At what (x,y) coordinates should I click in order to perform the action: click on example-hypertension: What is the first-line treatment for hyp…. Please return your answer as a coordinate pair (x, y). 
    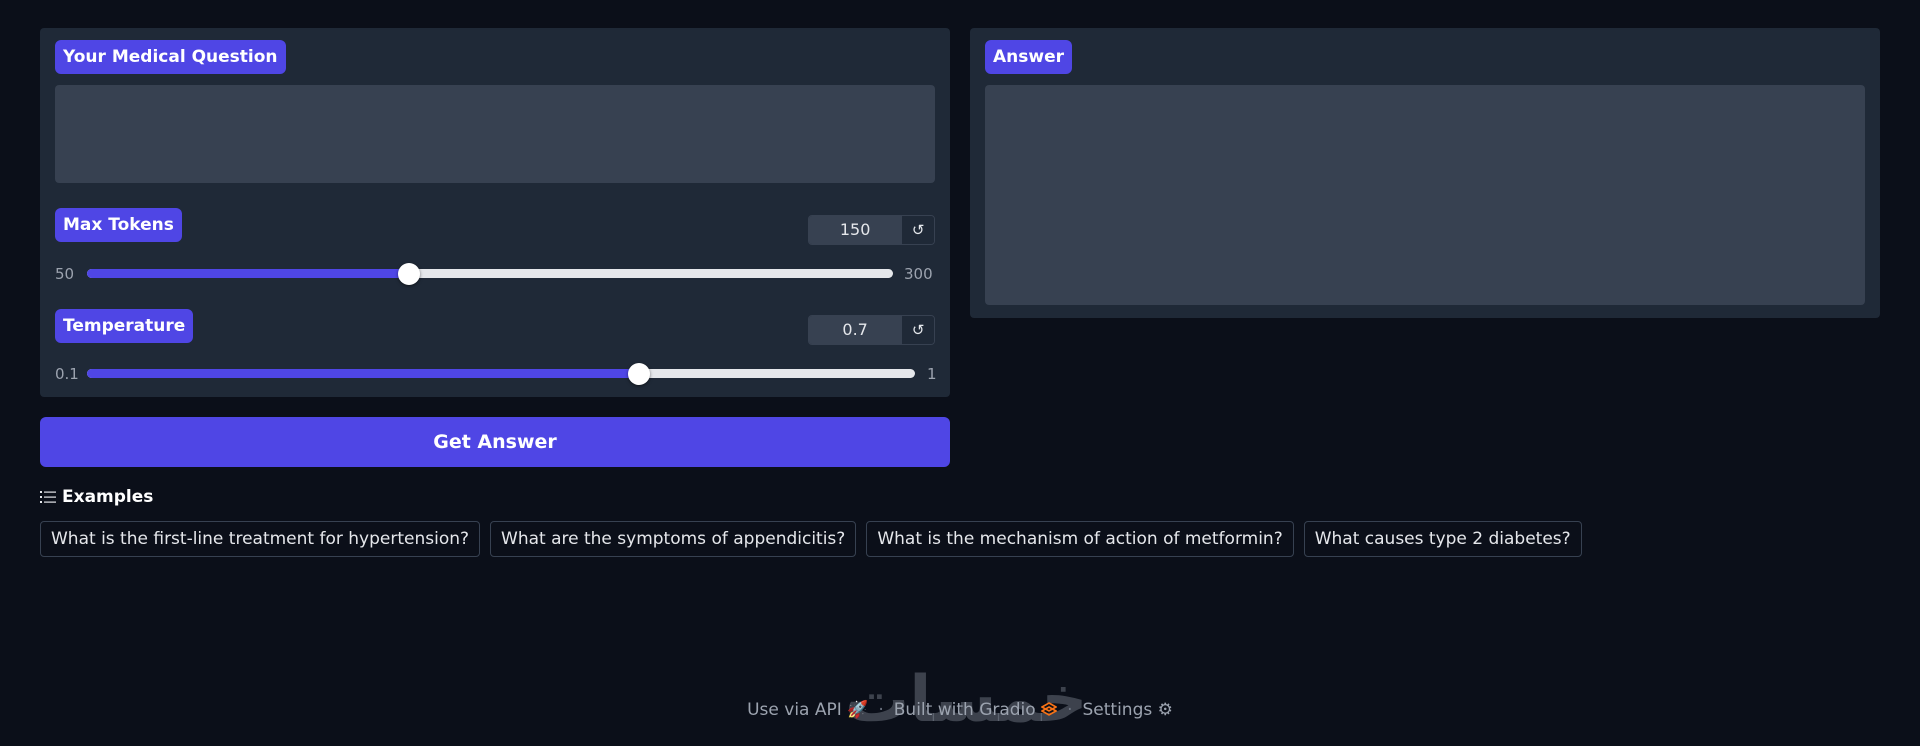
    Looking at the image, I should click on (260, 539).